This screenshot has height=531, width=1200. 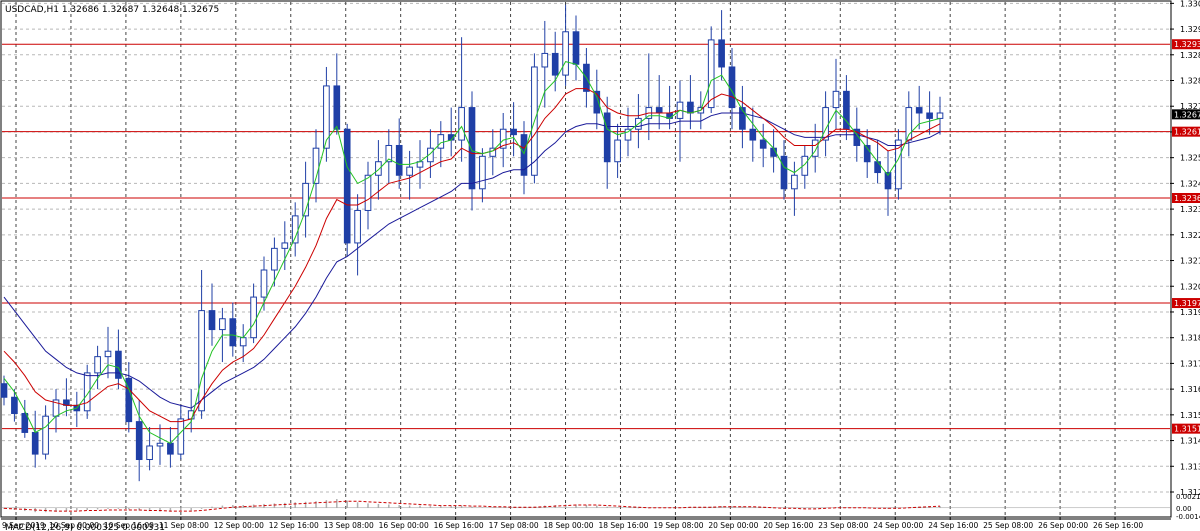 What do you see at coordinates (1190, 286) in the screenshot?
I see `price-tick-label: 1.32040` at bounding box center [1190, 286].